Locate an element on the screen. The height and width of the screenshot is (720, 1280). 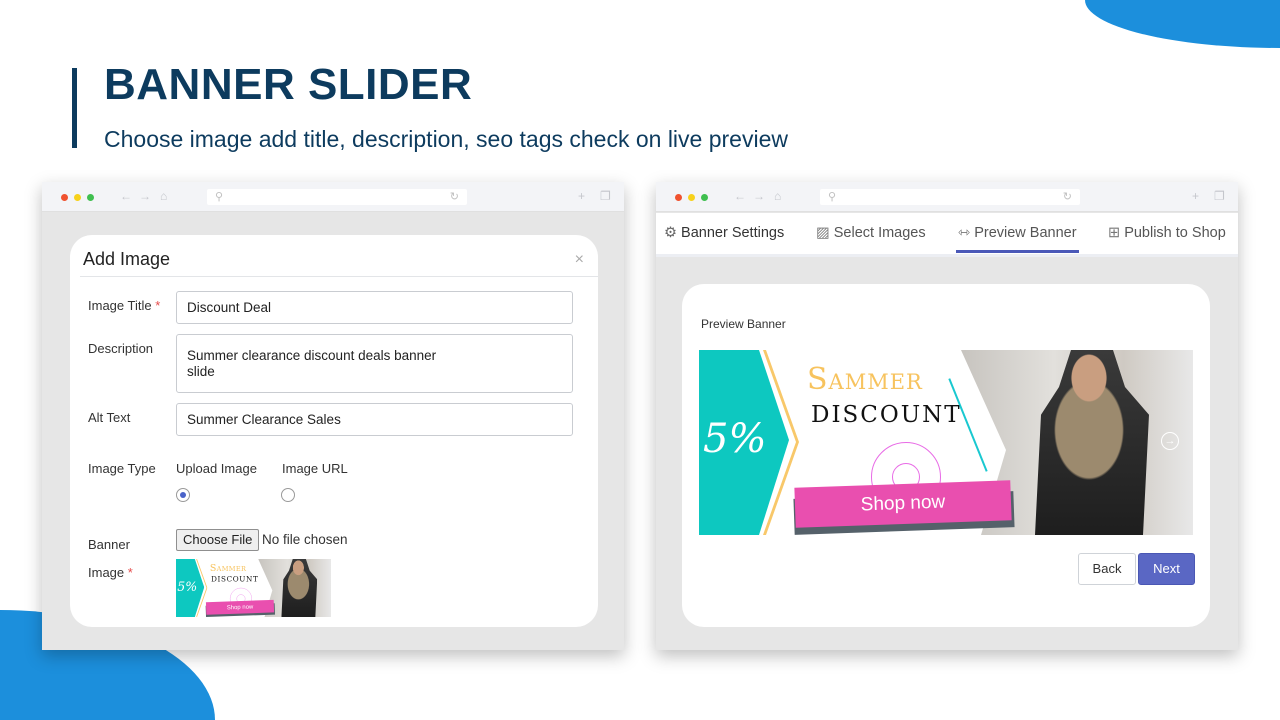
upload-image-label: Upload Image is located at coordinates (216, 468).